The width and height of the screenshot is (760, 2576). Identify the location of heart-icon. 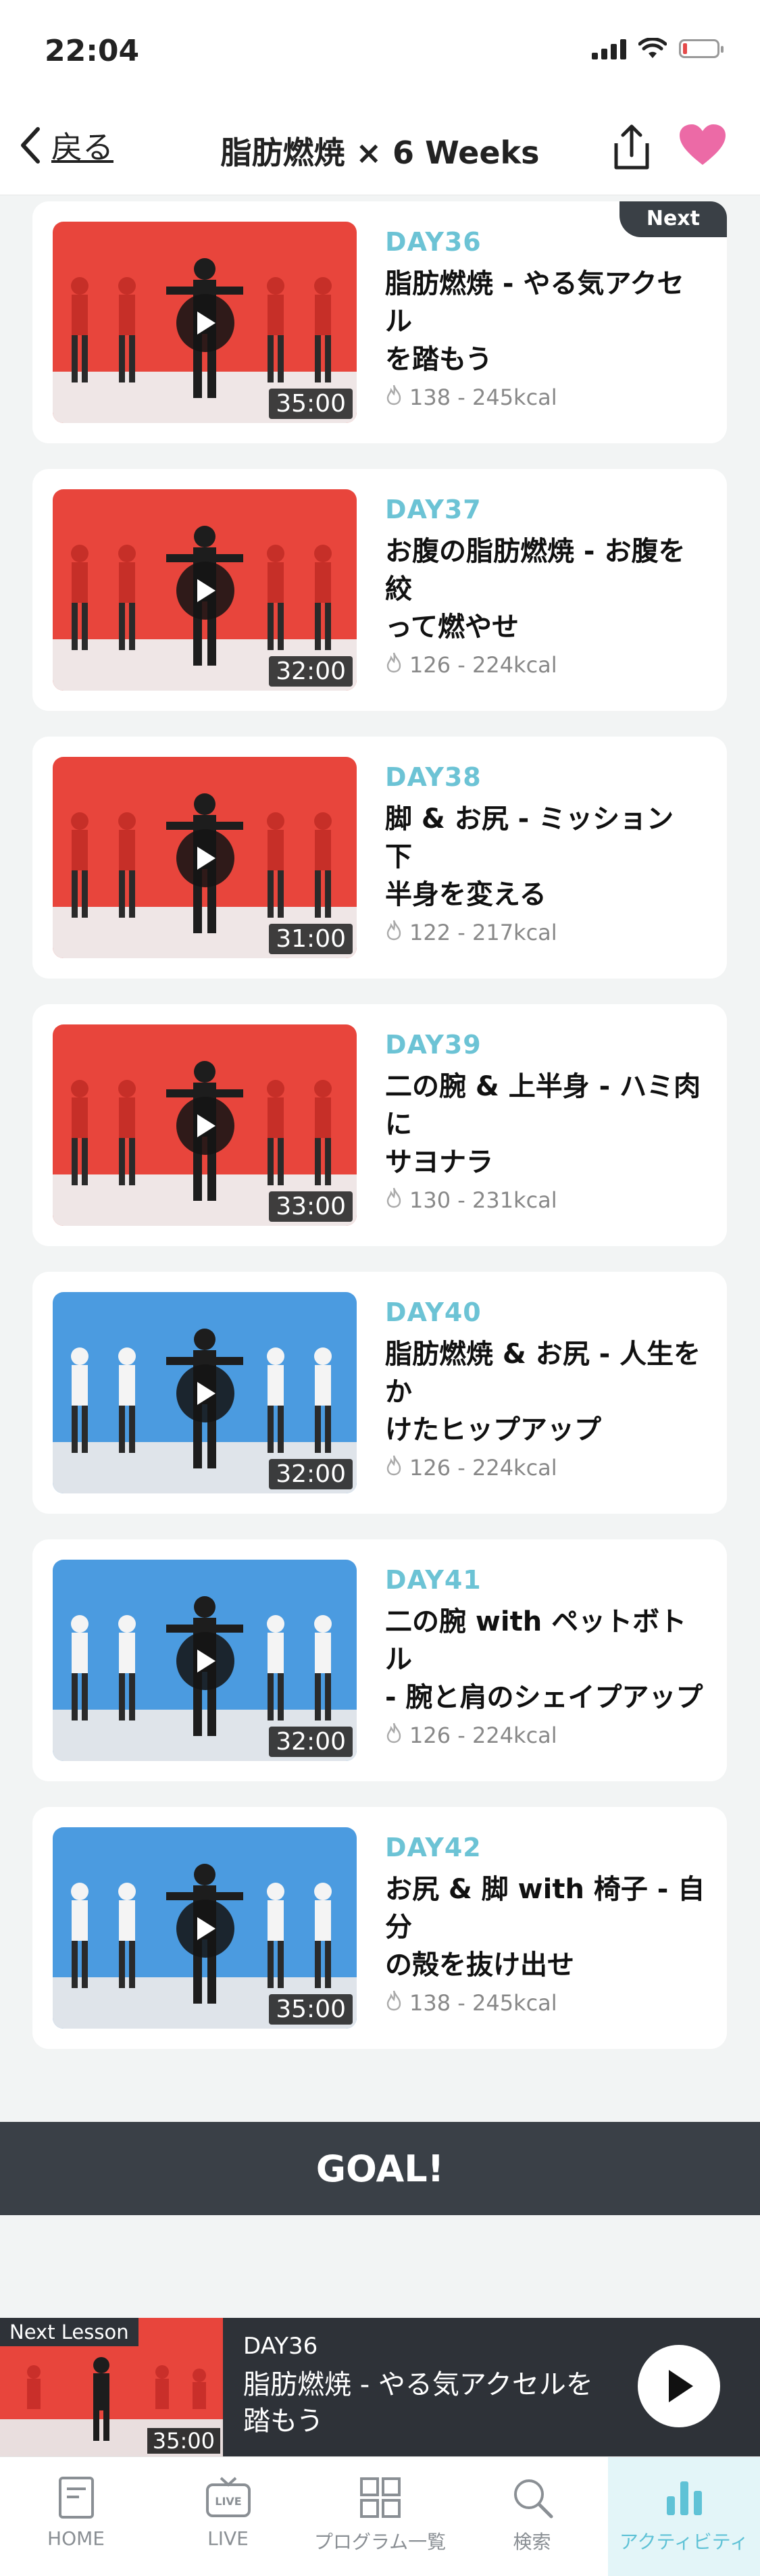
(703, 145).